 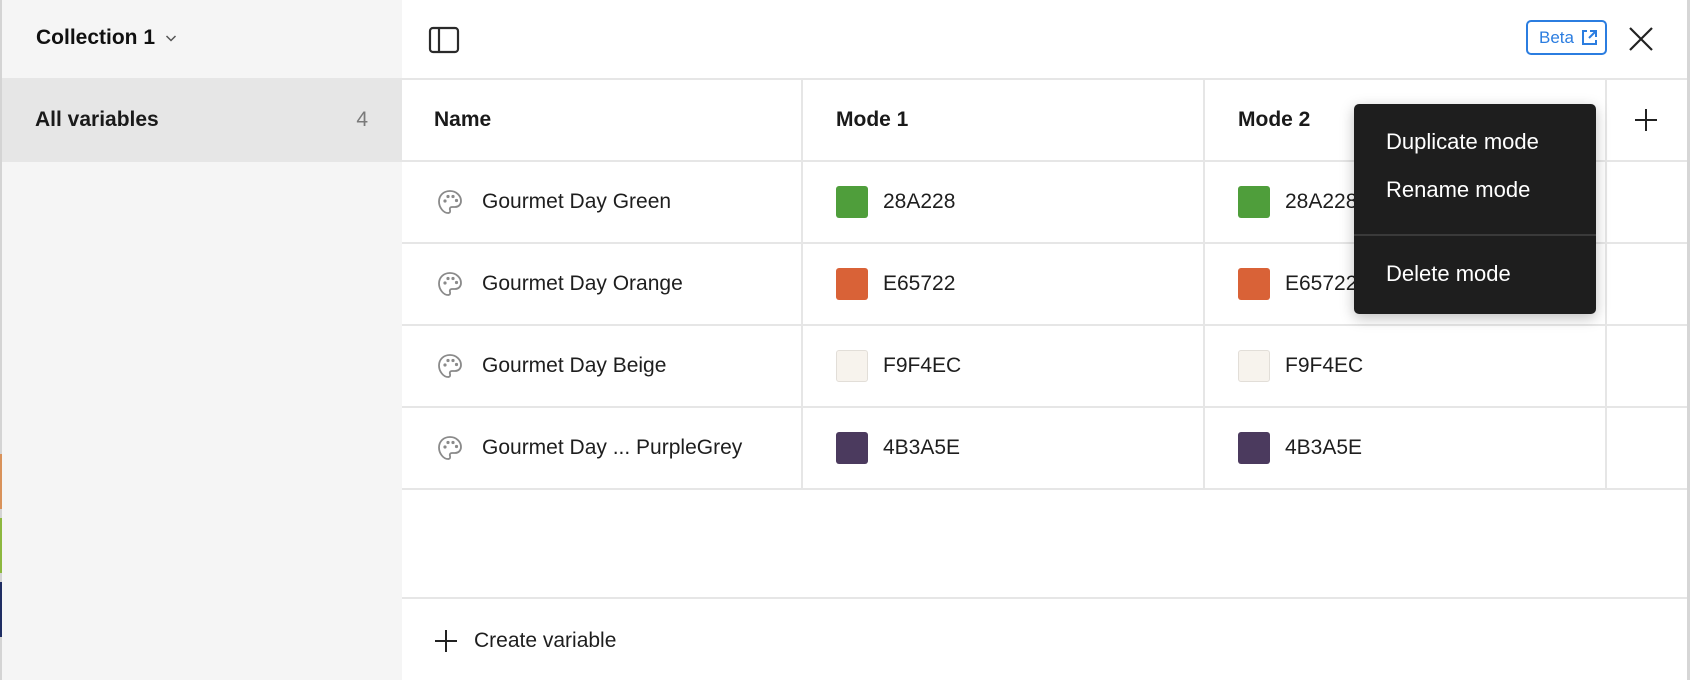 What do you see at coordinates (463, 119) in the screenshot?
I see `header-name-label: Name` at bounding box center [463, 119].